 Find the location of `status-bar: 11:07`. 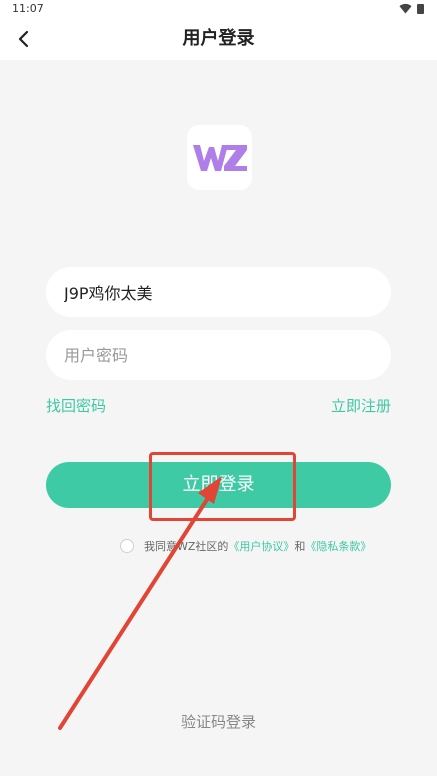

status-bar: 11:07 is located at coordinates (218, 9).